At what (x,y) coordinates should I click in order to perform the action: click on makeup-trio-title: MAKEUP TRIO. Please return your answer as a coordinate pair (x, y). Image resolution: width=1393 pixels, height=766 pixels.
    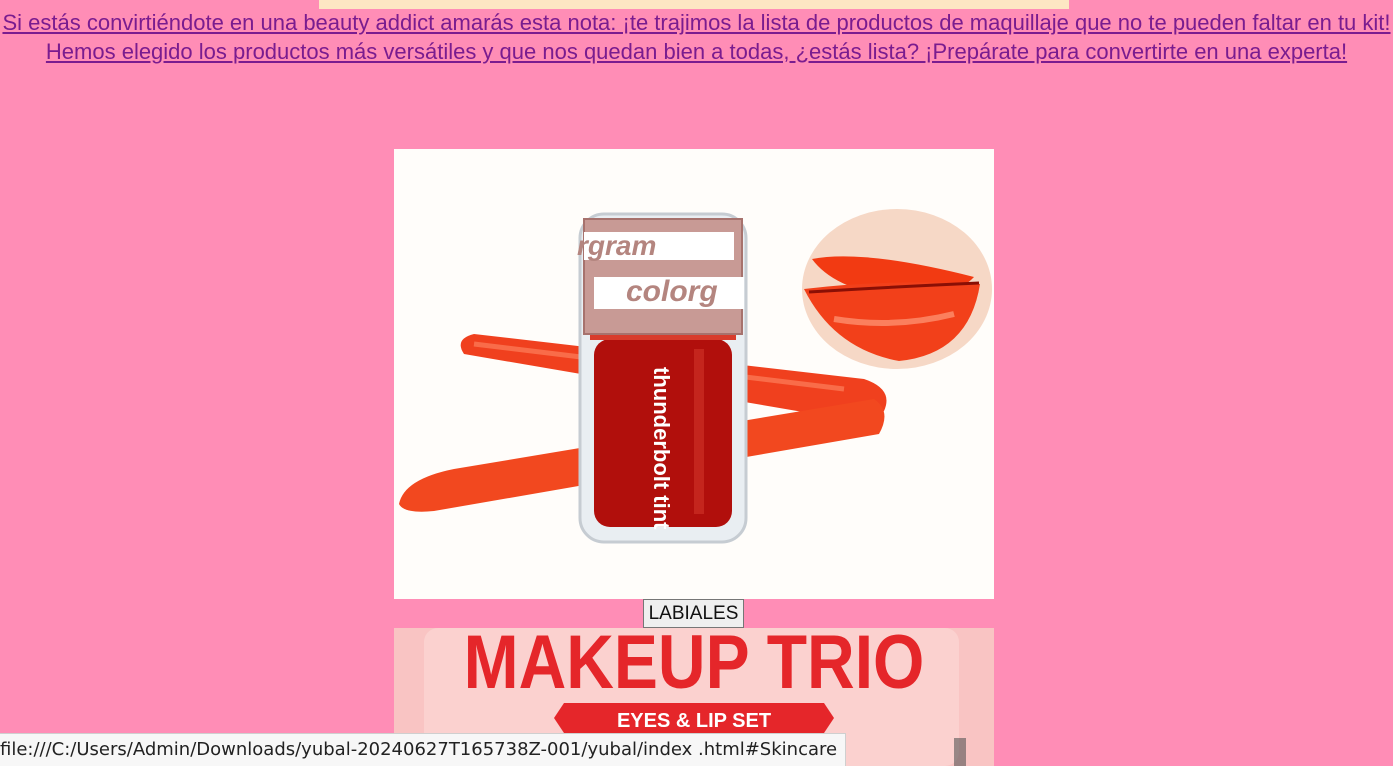
    Looking at the image, I should click on (694, 666).